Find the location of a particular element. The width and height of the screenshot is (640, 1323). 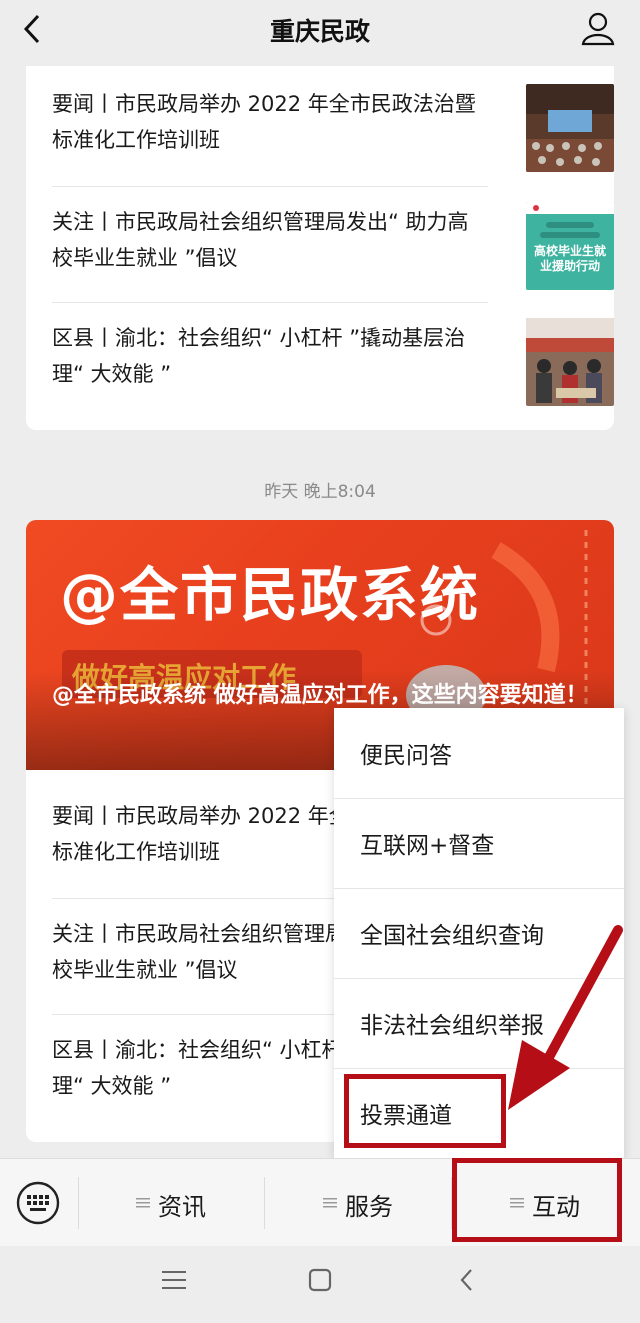

tab-services: 服务 is located at coordinates (358, 1203).